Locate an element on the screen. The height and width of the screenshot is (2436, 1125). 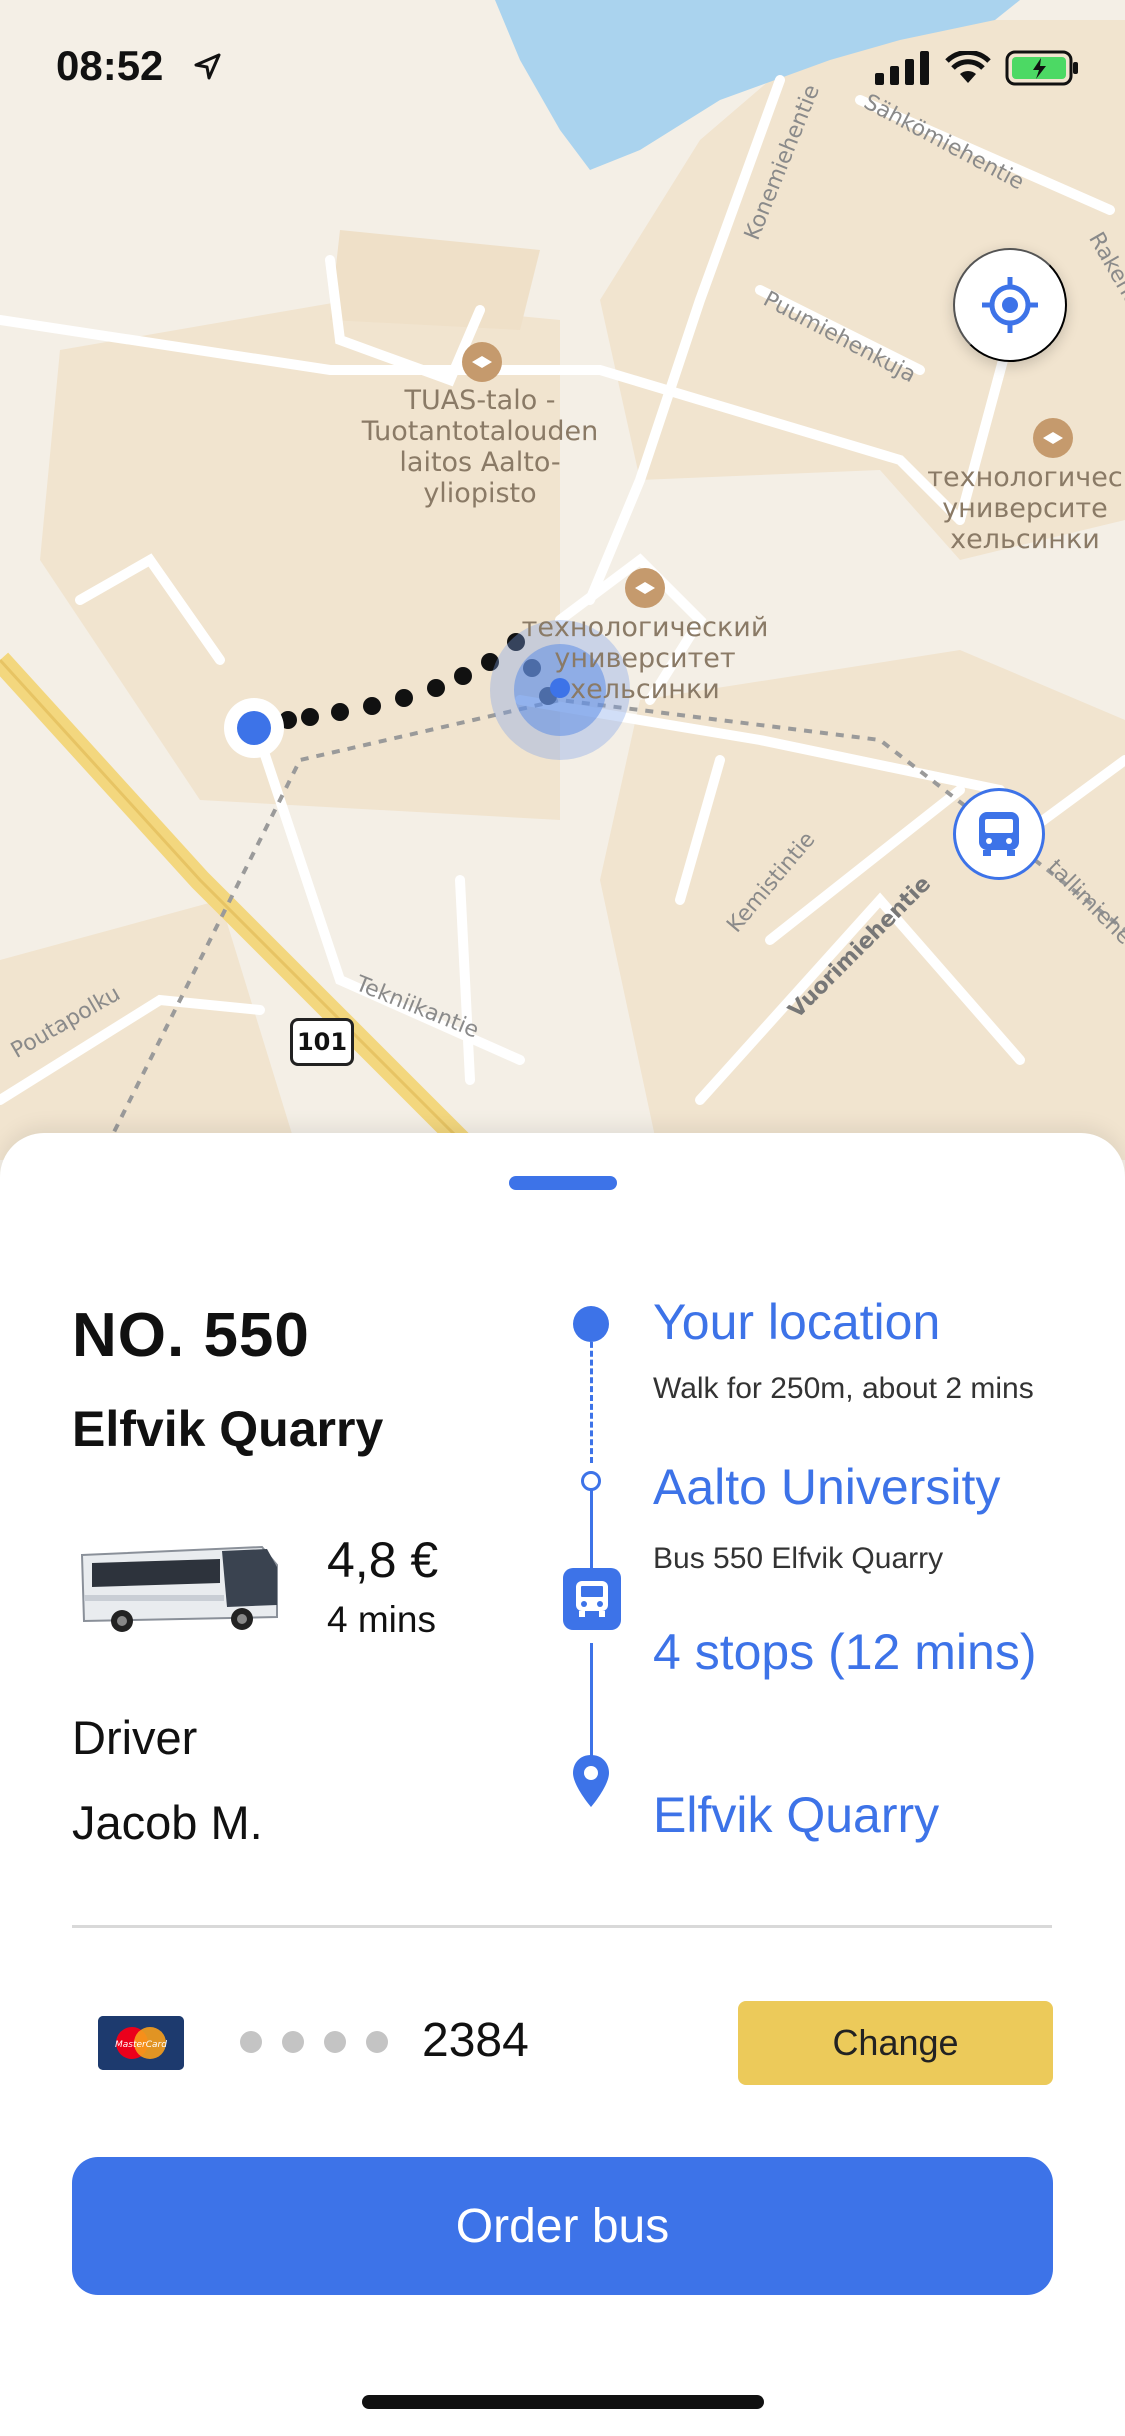
change-payment-button: Change is located at coordinates (895, 2043).